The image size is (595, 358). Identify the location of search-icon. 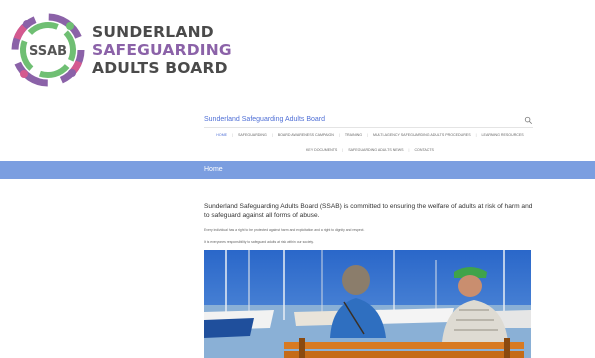
(528, 120).